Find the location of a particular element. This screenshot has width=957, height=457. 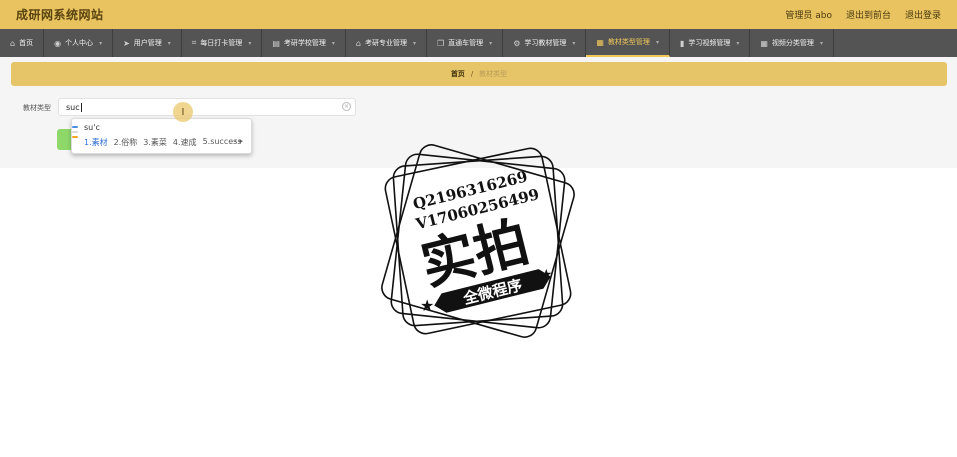

search-label: 教材类型 is located at coordinates (37, 108).